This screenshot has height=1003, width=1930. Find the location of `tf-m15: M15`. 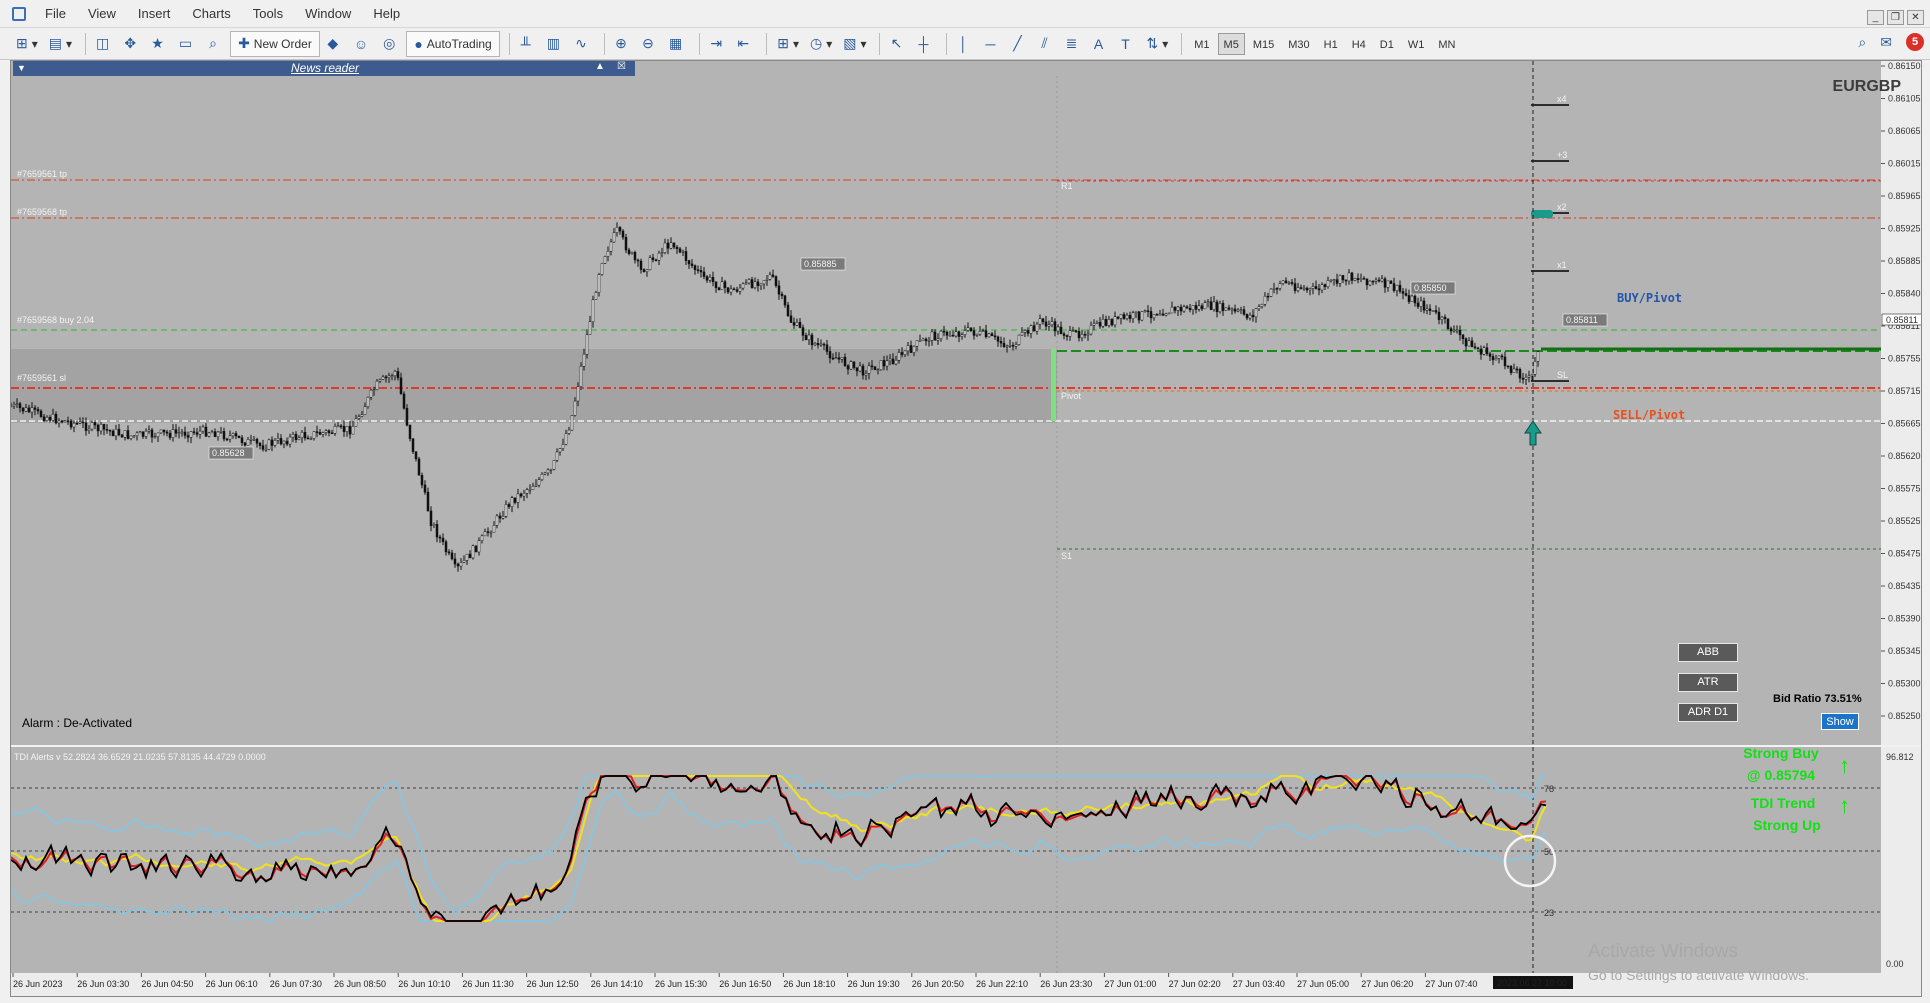

tf-m15: M15 is located at coordinates (1263, 44).